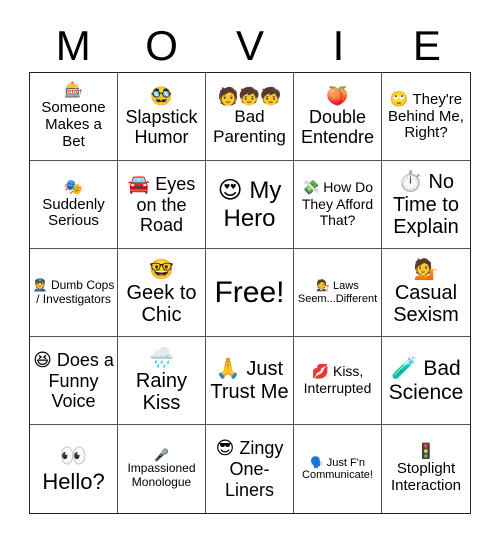 This screenshot has height=544, width=500. I want to click on cell-content: 🎰 Someone Makes a Bet, so click(73, 116).